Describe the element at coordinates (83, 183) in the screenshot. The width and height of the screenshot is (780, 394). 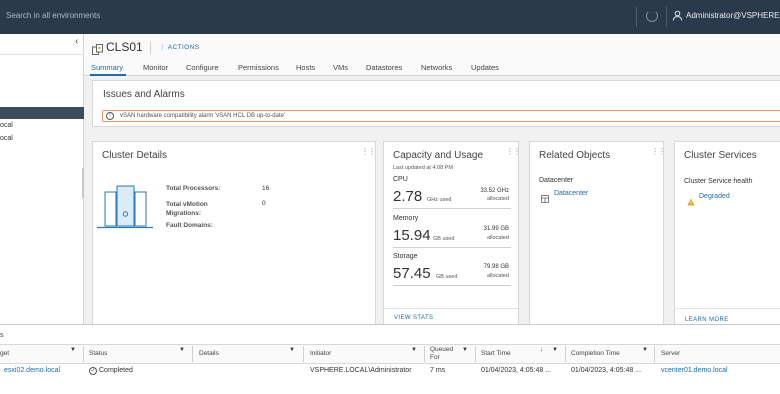
I see `scrollbar` at that location.